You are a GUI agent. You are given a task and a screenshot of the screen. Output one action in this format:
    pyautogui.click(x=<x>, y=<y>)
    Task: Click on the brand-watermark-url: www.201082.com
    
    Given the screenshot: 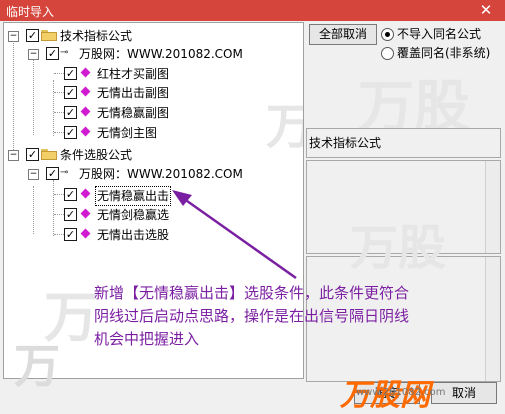 What is the action you would take?
    pyautogui.click(x=401, y=392)
    